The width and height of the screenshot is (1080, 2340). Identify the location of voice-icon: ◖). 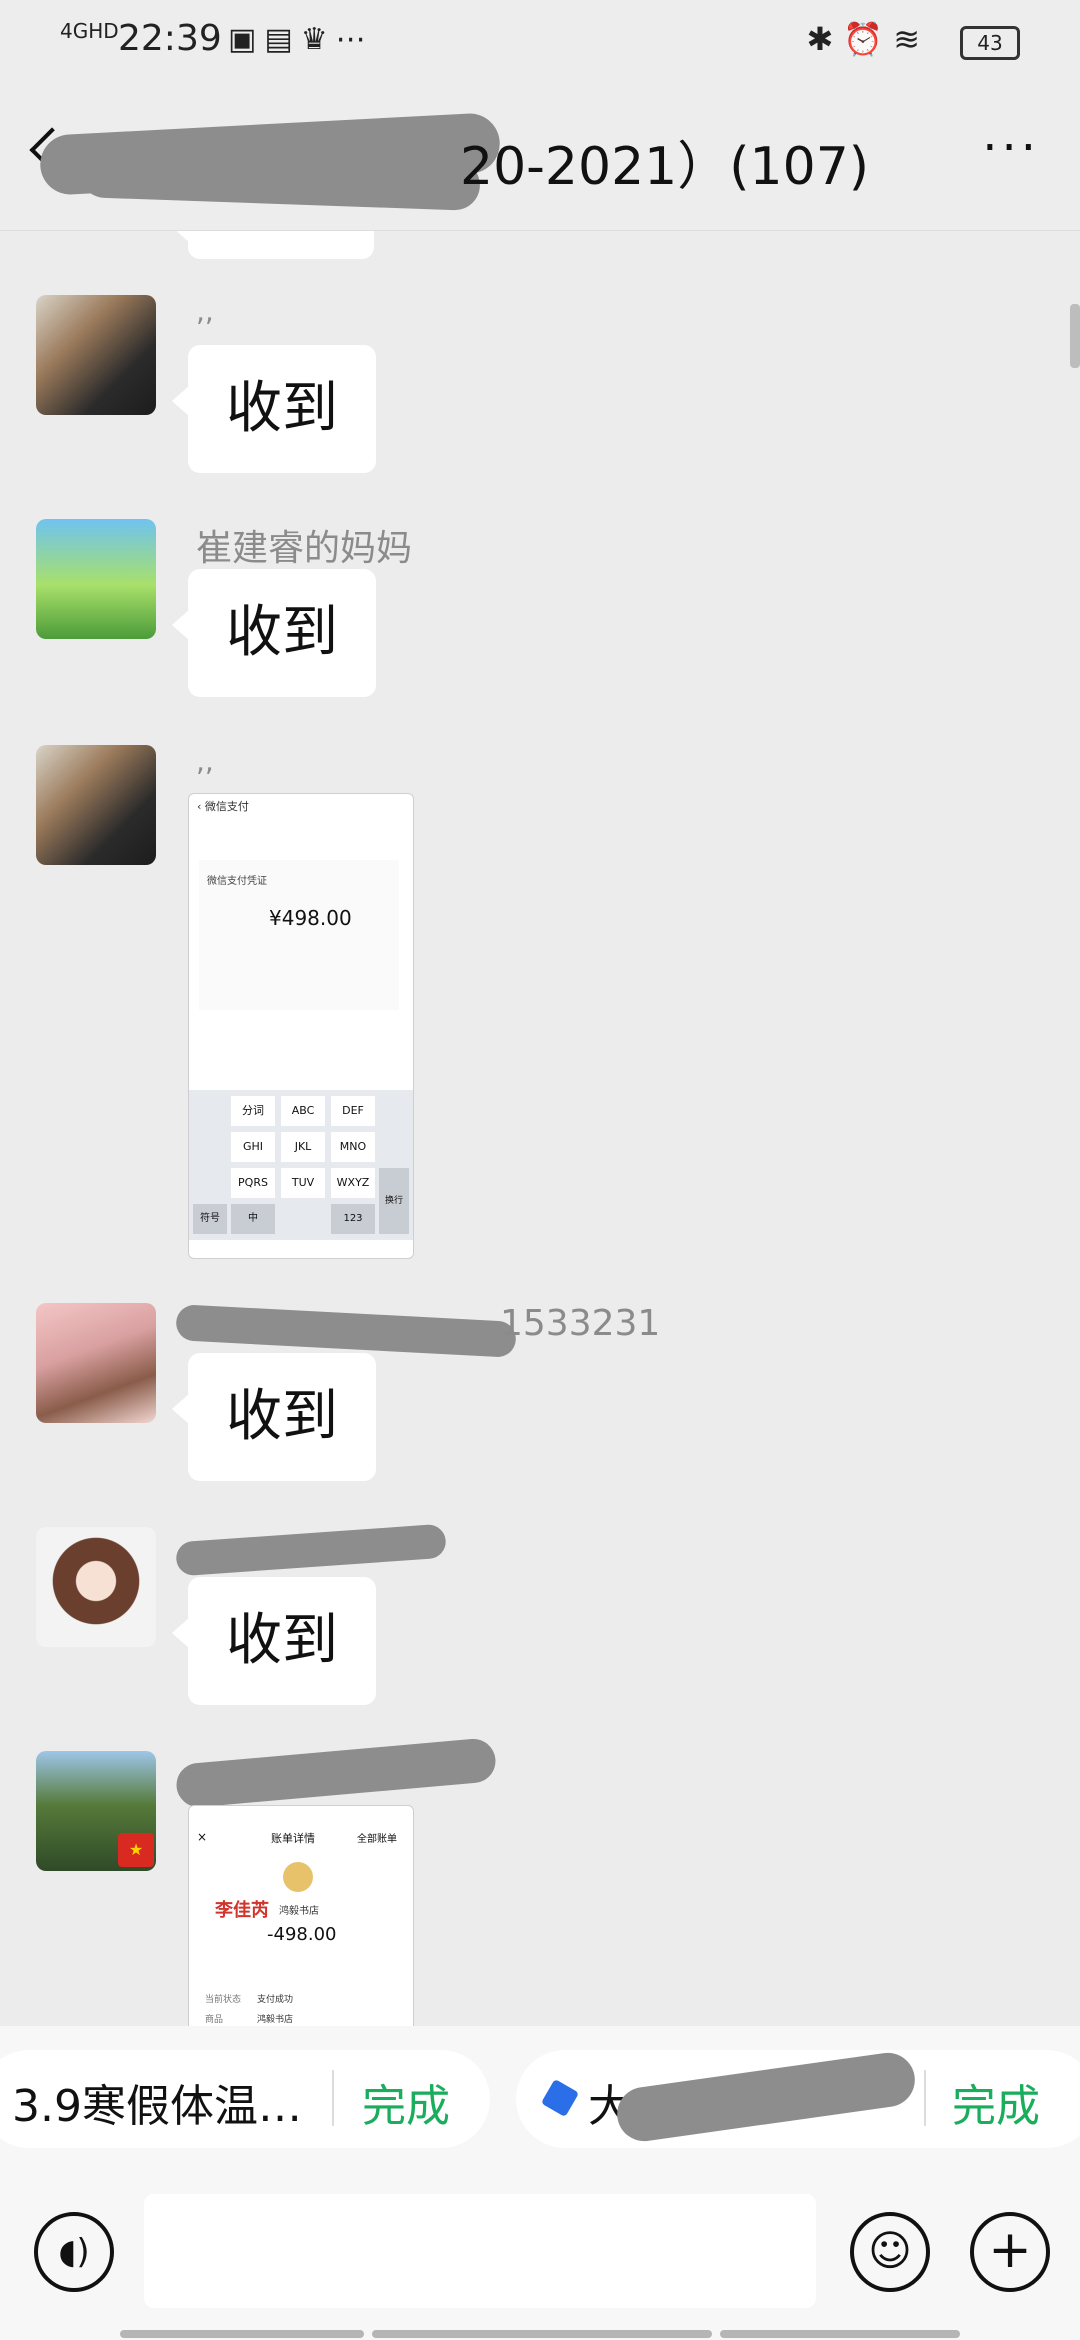
(74, 2252).